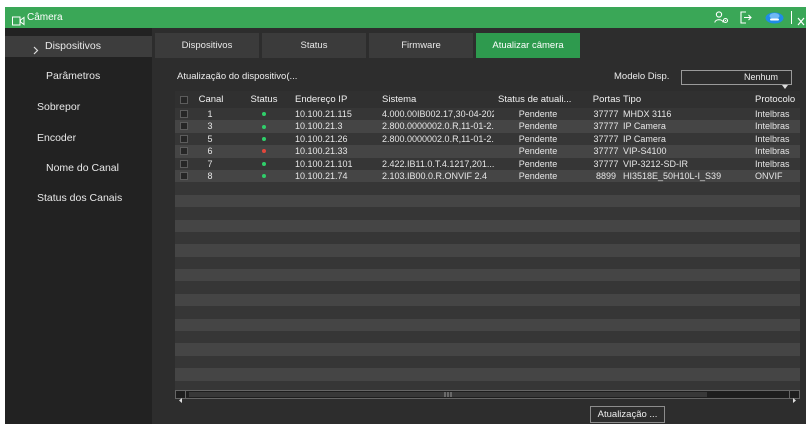  What do you see at coordinates (769, 175) in the screenshot?
I see `cell-protocolo: ONVIF` at bounding box center [769, 175].